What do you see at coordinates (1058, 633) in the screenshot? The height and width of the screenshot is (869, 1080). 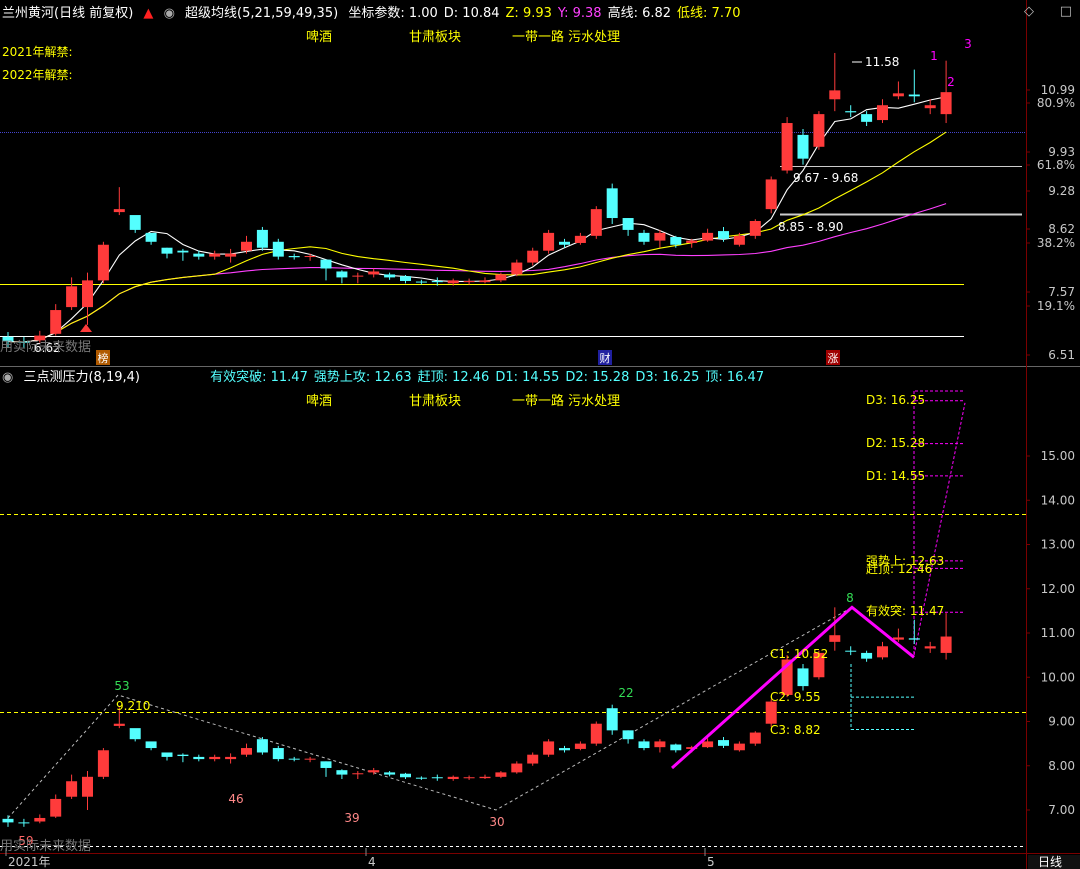 I see `indicator-axis-label: 11.00` at bounding box center [1058, 633].